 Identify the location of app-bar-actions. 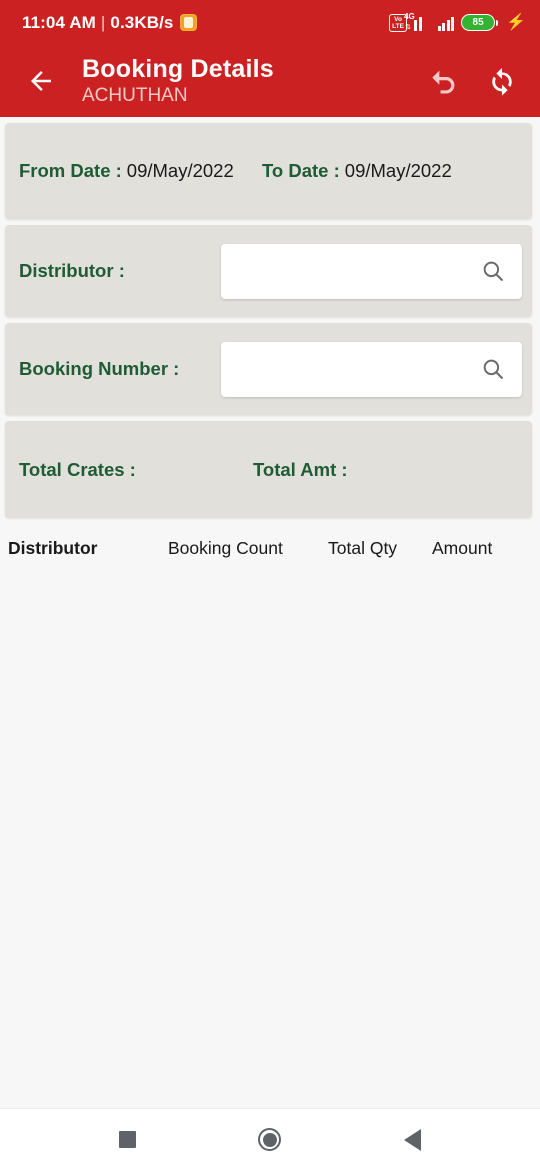
(473, 81).